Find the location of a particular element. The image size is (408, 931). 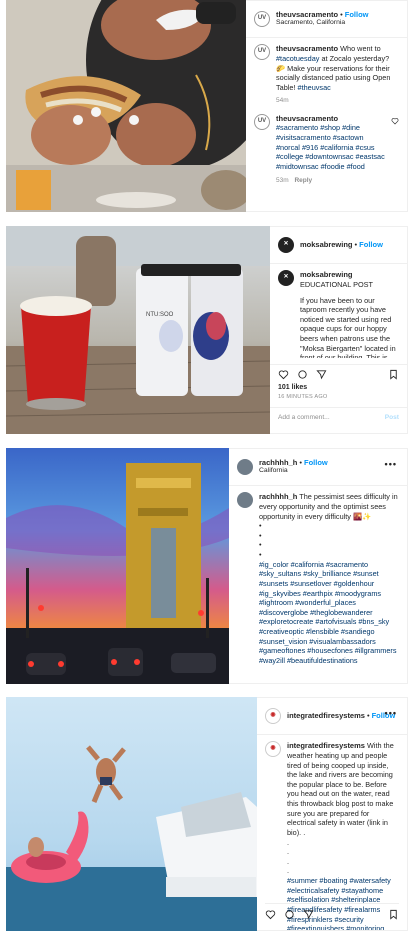

caption-text: EDUCATIONAL POST is located at coordinates (336, 284).